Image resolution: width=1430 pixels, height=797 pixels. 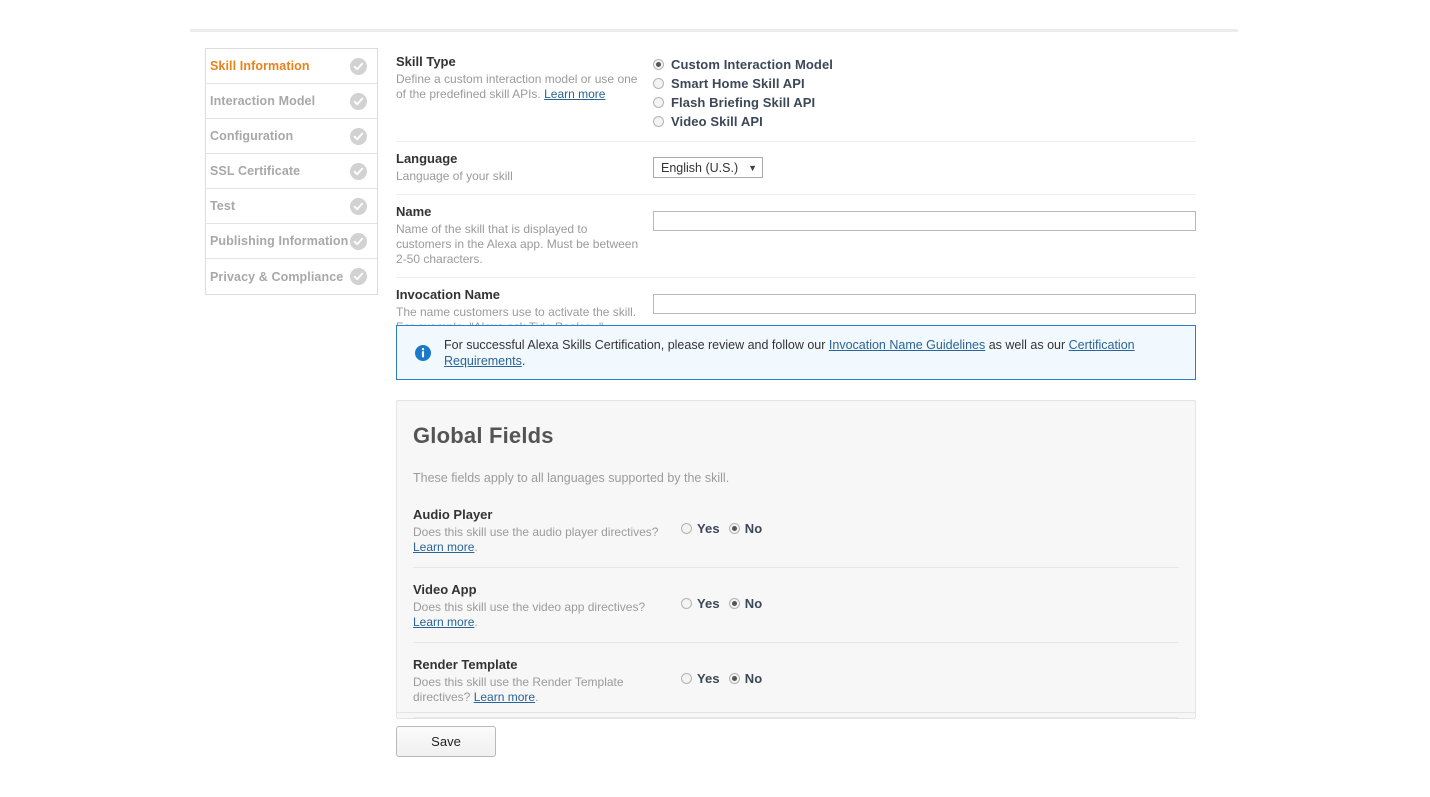 What do you see at coordinates (446, 741) in the screenshot?
I see `save-button: Save` at bounding box center [446, 741].